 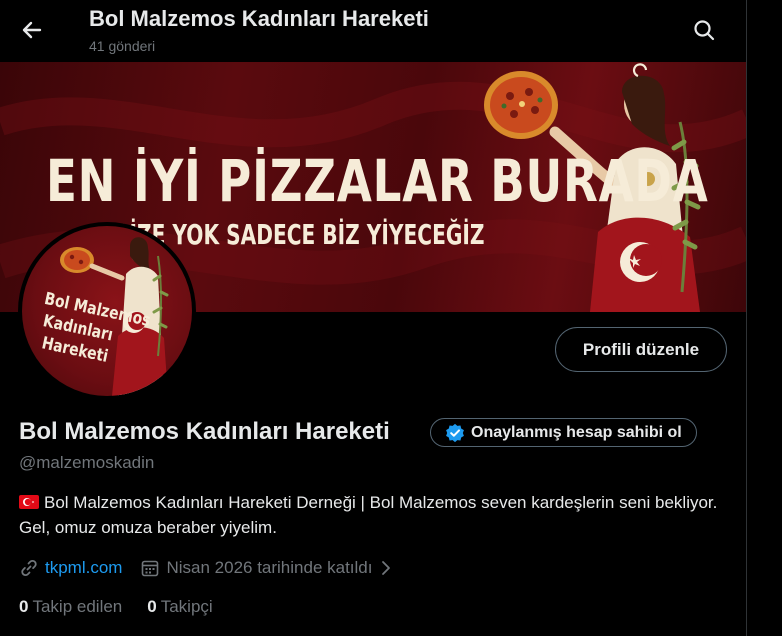 I want to click on following-link: 0 Takip edilen, so click(x=70, y=607).